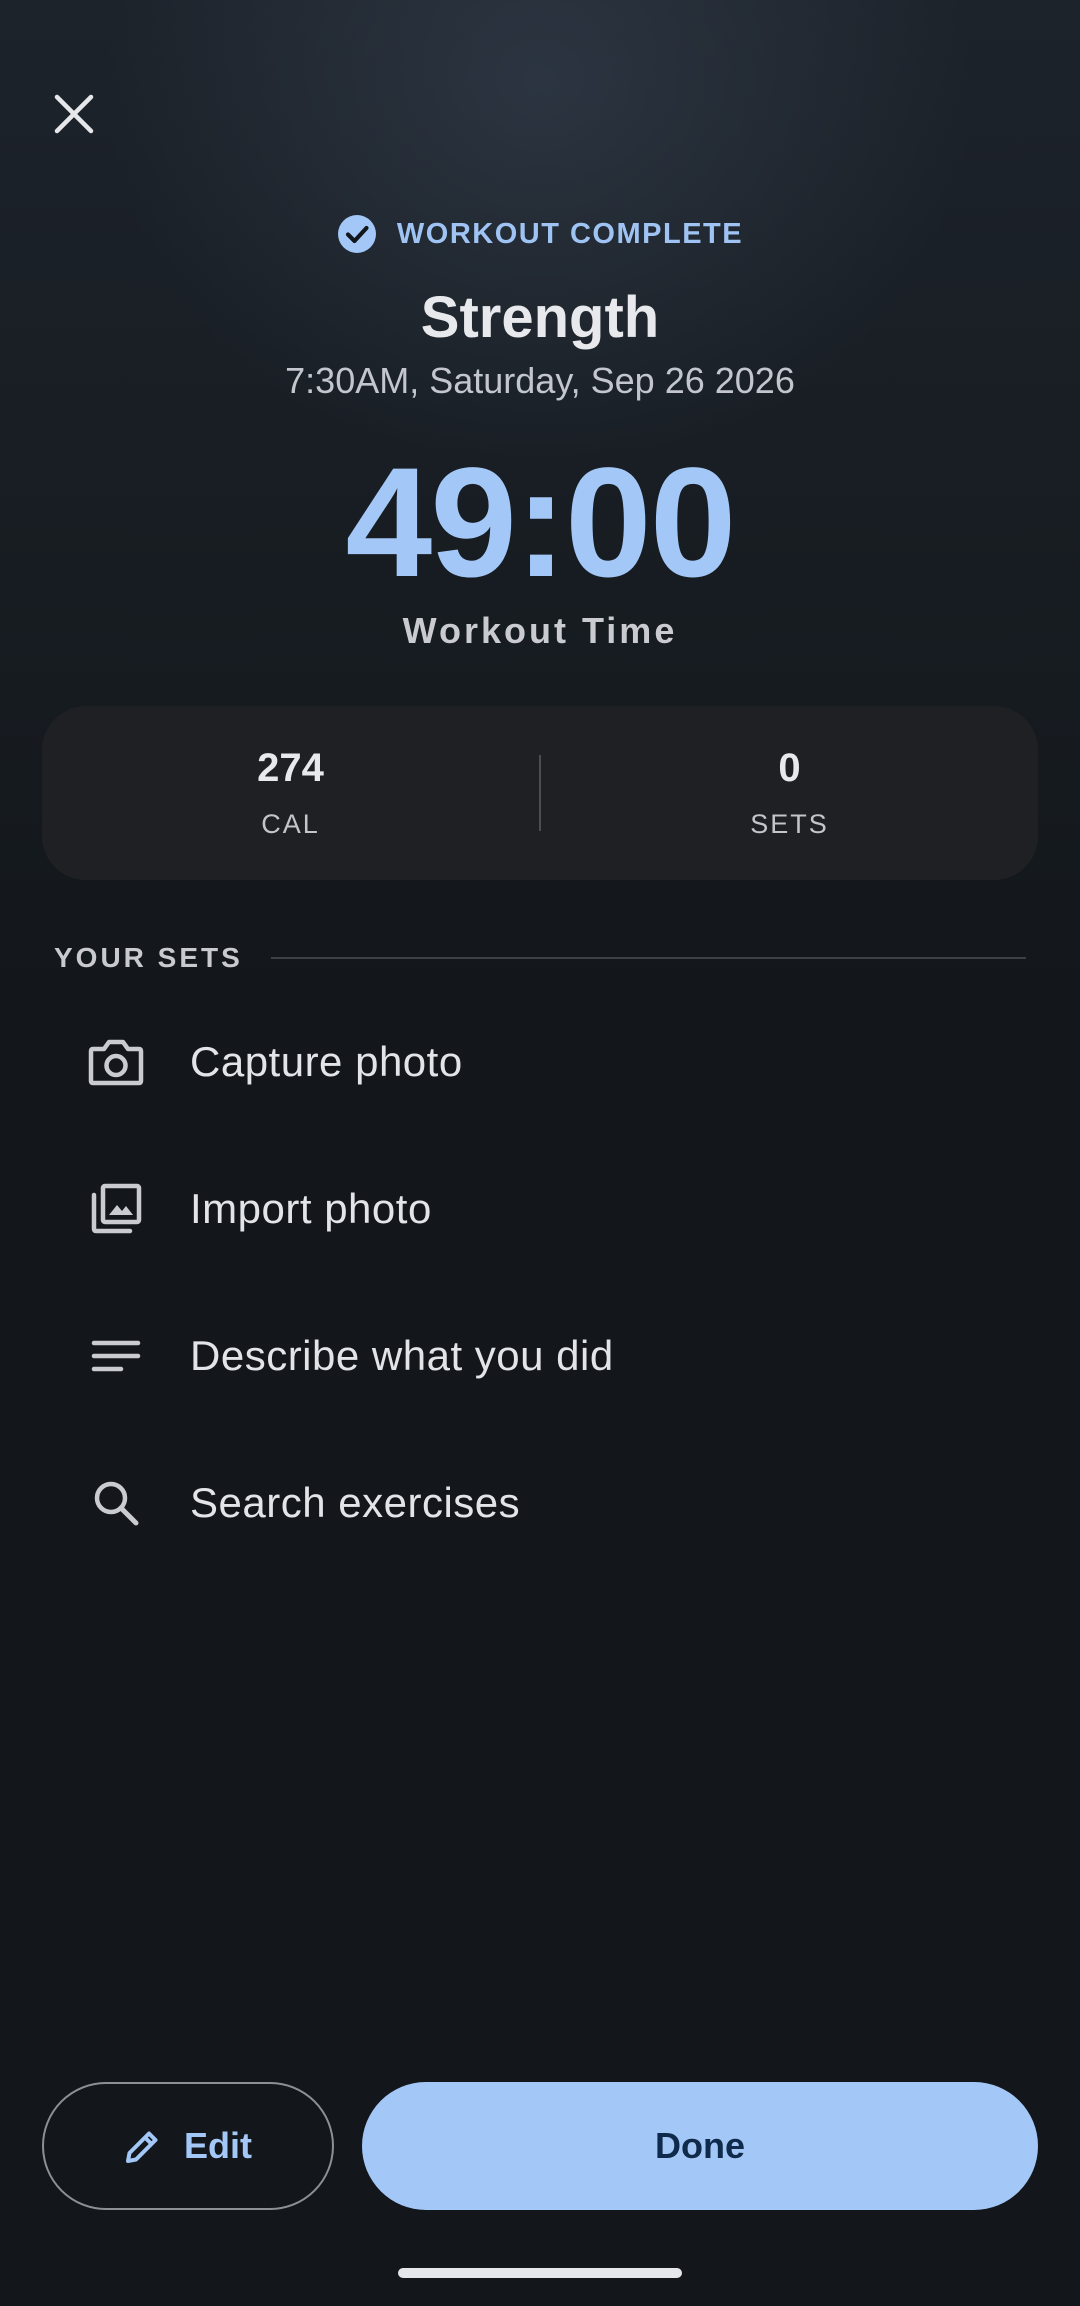 The image size is (1080, 2306). I want to click on workout-title: Strength, so click(540, 317).